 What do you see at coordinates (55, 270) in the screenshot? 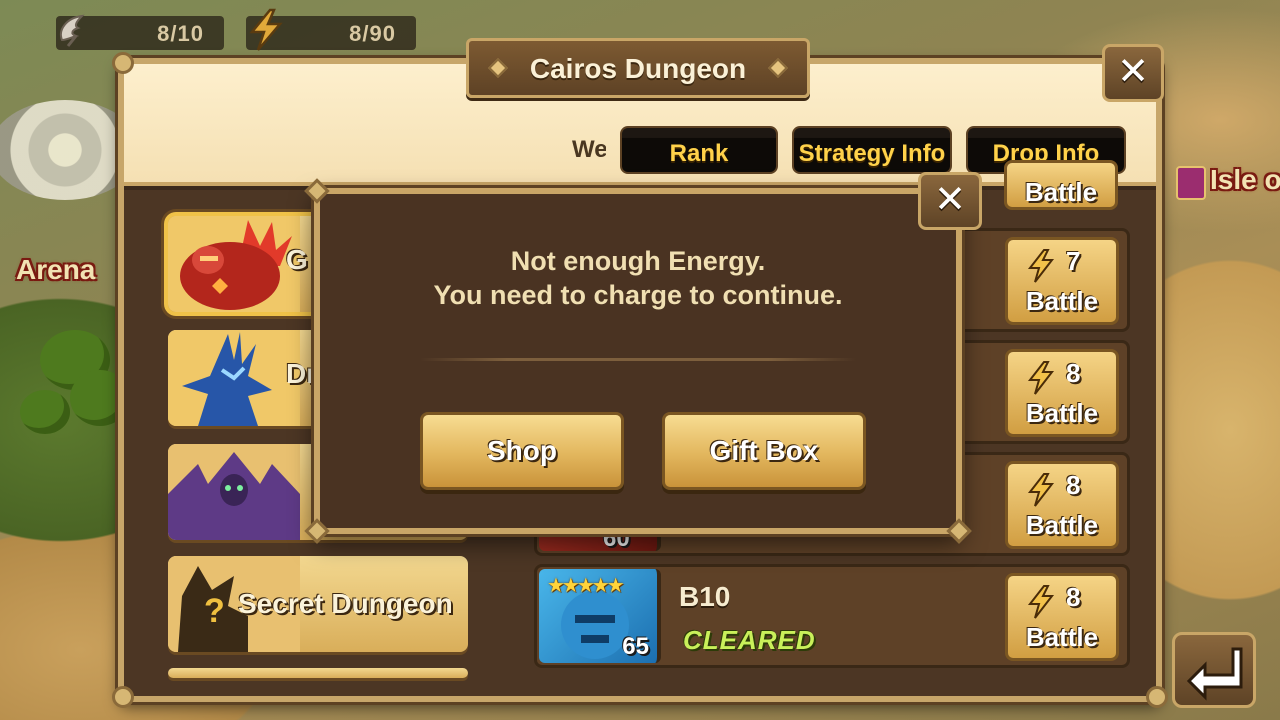
I see `map-label-arena: Arena` at bounding box center [55, 270].